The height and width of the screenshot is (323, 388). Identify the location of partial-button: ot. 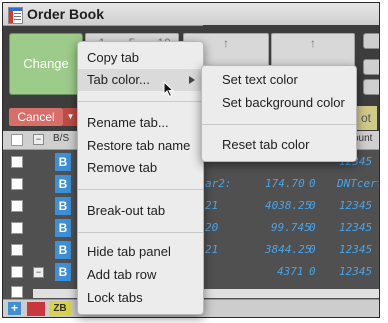
(366, 118).